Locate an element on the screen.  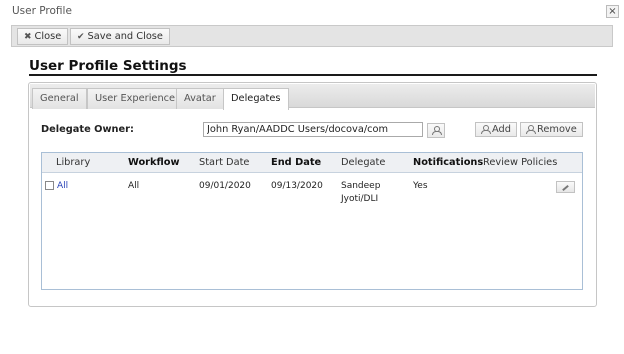
delegate-cell-line2: Jyoti/DLI is located at coordinates (360, 199).